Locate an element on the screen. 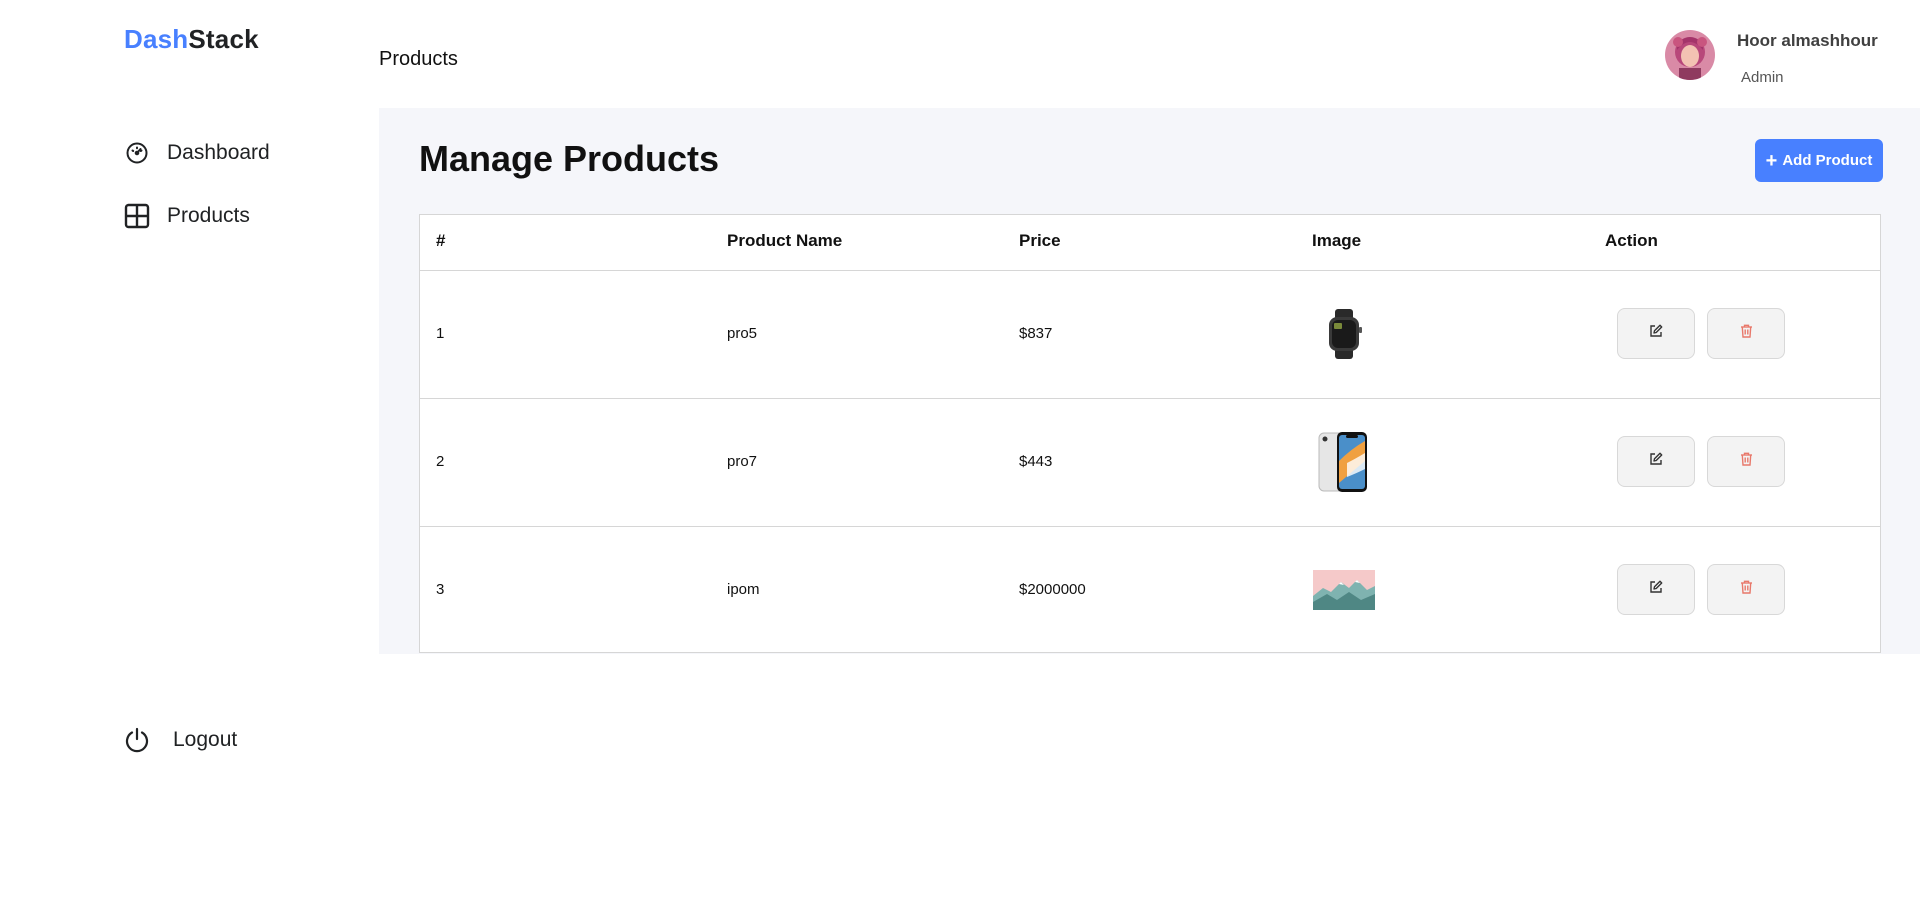  column-header: # is located at coordinates (441, 240).